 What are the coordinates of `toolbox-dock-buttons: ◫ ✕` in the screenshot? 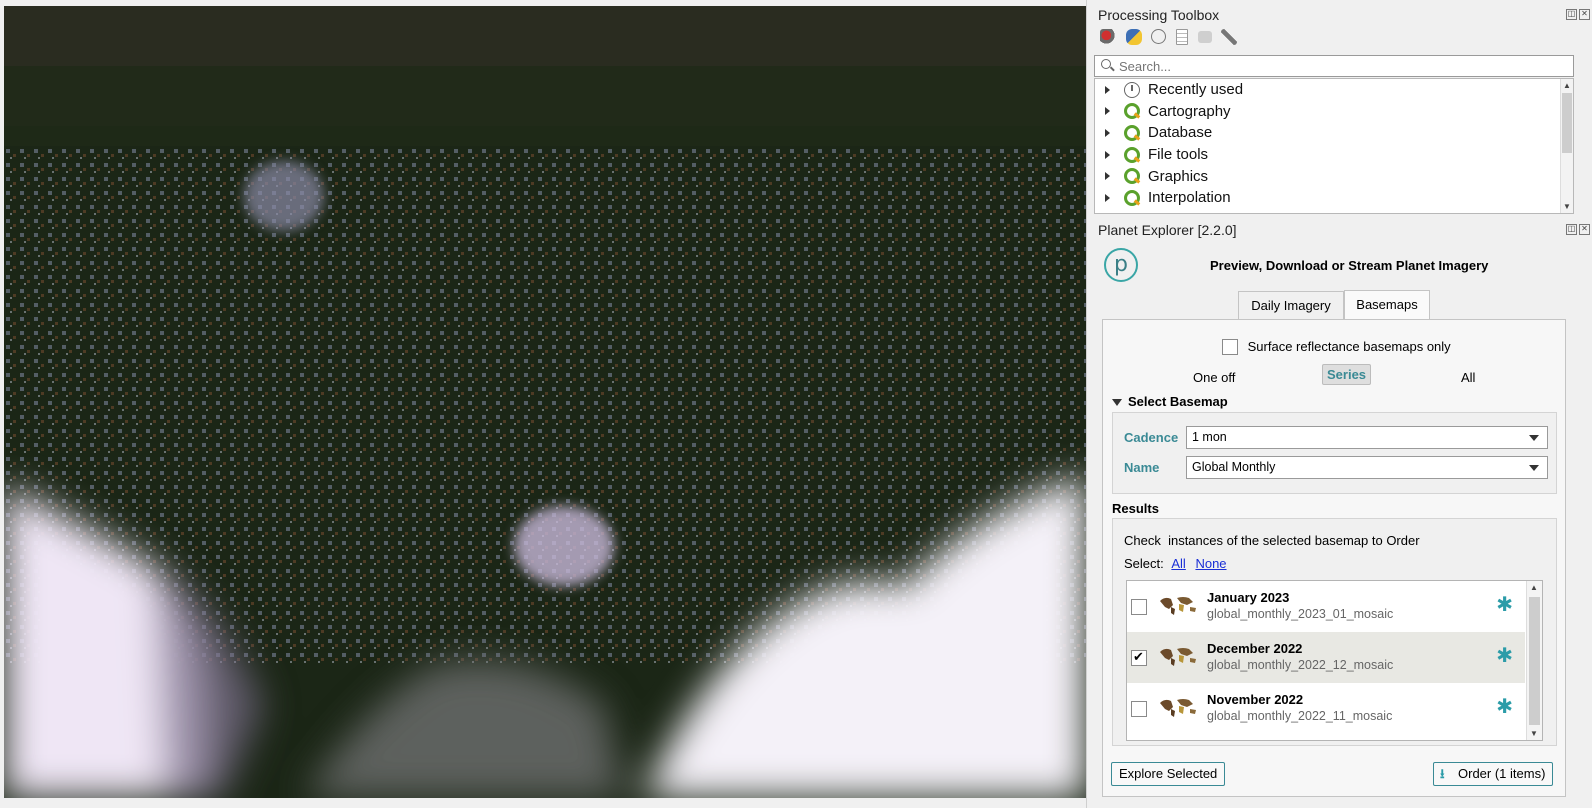 It's located at (1577, 14).